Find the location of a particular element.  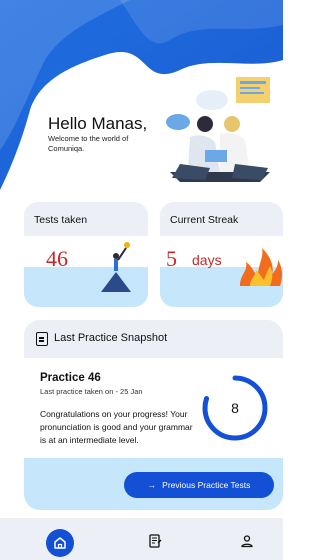

arrow-right-icon: → is located at coordinates (152, 485).